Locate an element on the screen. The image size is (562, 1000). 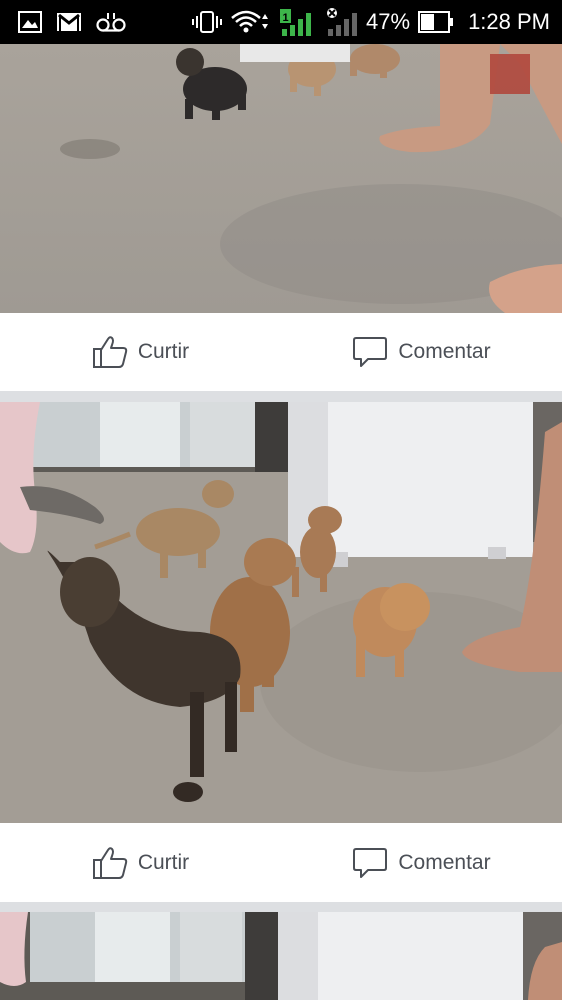
svg-text: 1 is located at coordinates (286, 18).